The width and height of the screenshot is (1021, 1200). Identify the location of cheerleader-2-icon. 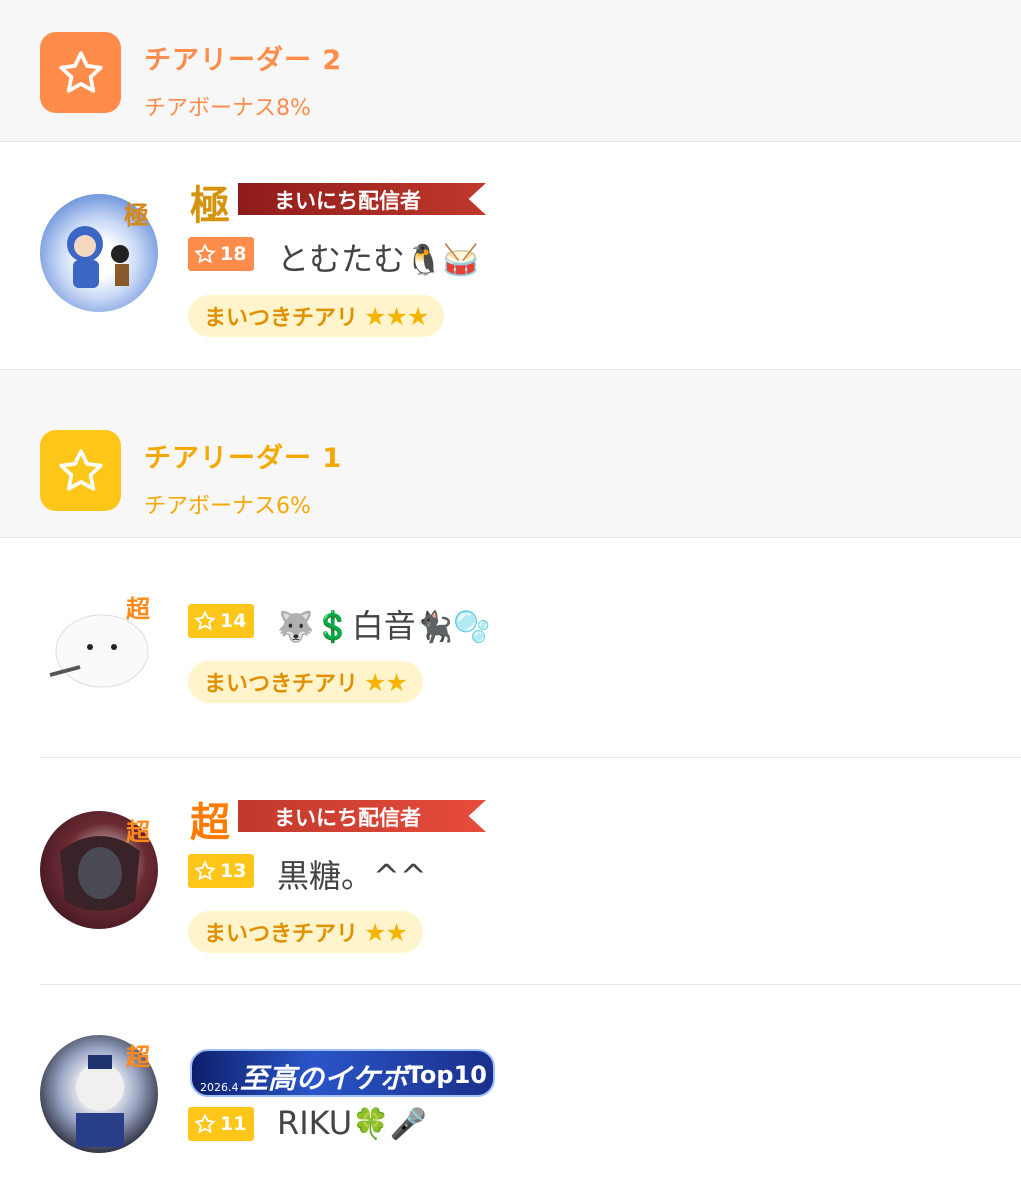
(80, 72).